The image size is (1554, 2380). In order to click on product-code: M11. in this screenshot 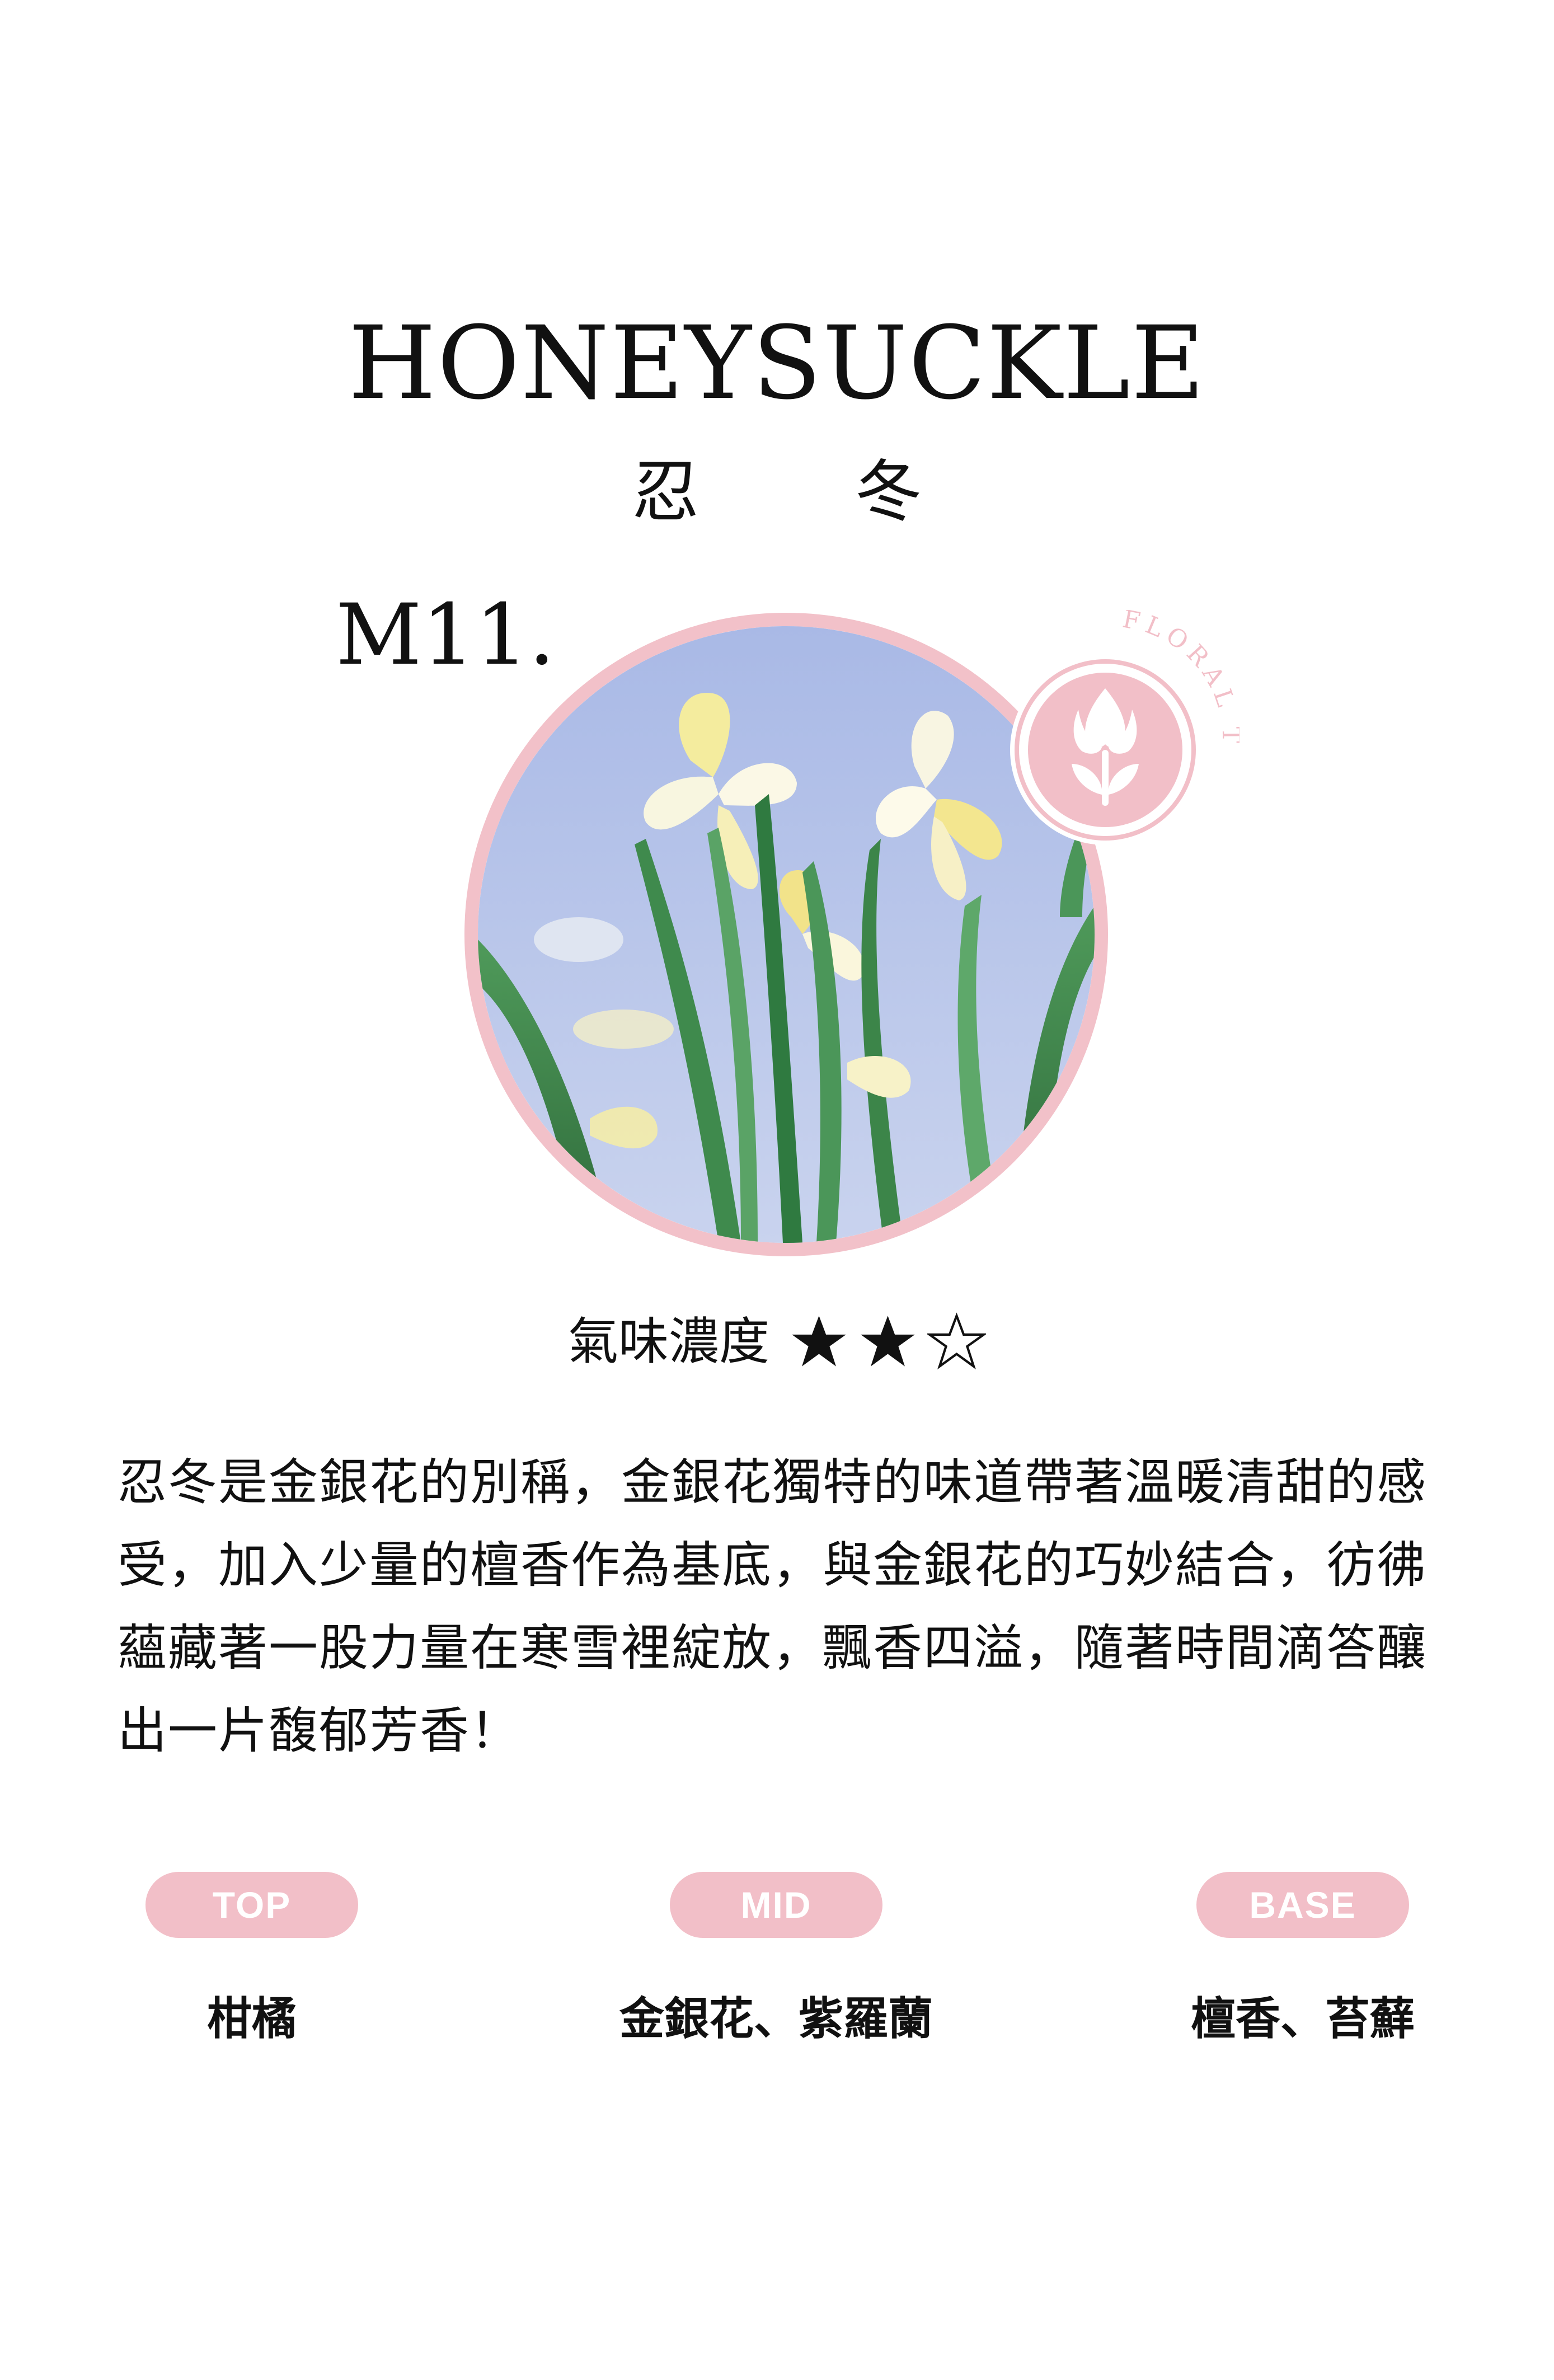, I will do `click(446, 635)`.